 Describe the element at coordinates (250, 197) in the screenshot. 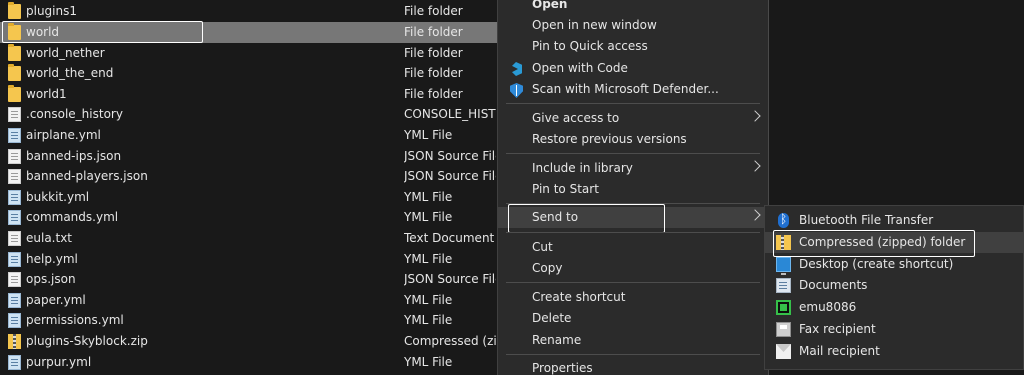

I see `file-row-bukkit-yml: bukkit.yml YML File` at that location.